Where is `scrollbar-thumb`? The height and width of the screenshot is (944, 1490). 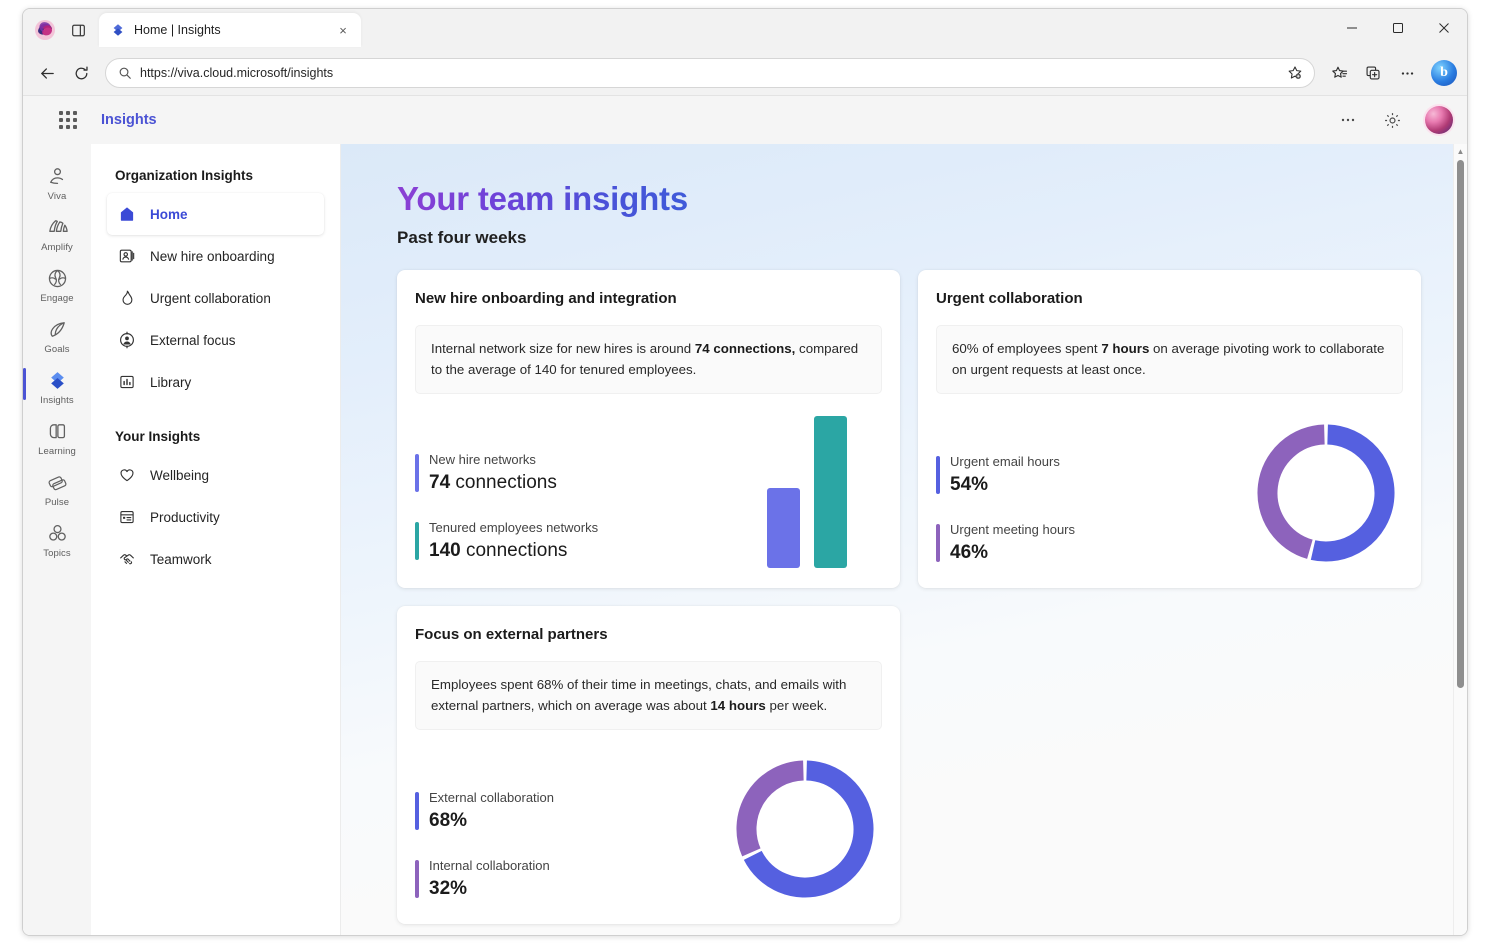 scrollbar-thumb is located at coordinates (1460, 424).